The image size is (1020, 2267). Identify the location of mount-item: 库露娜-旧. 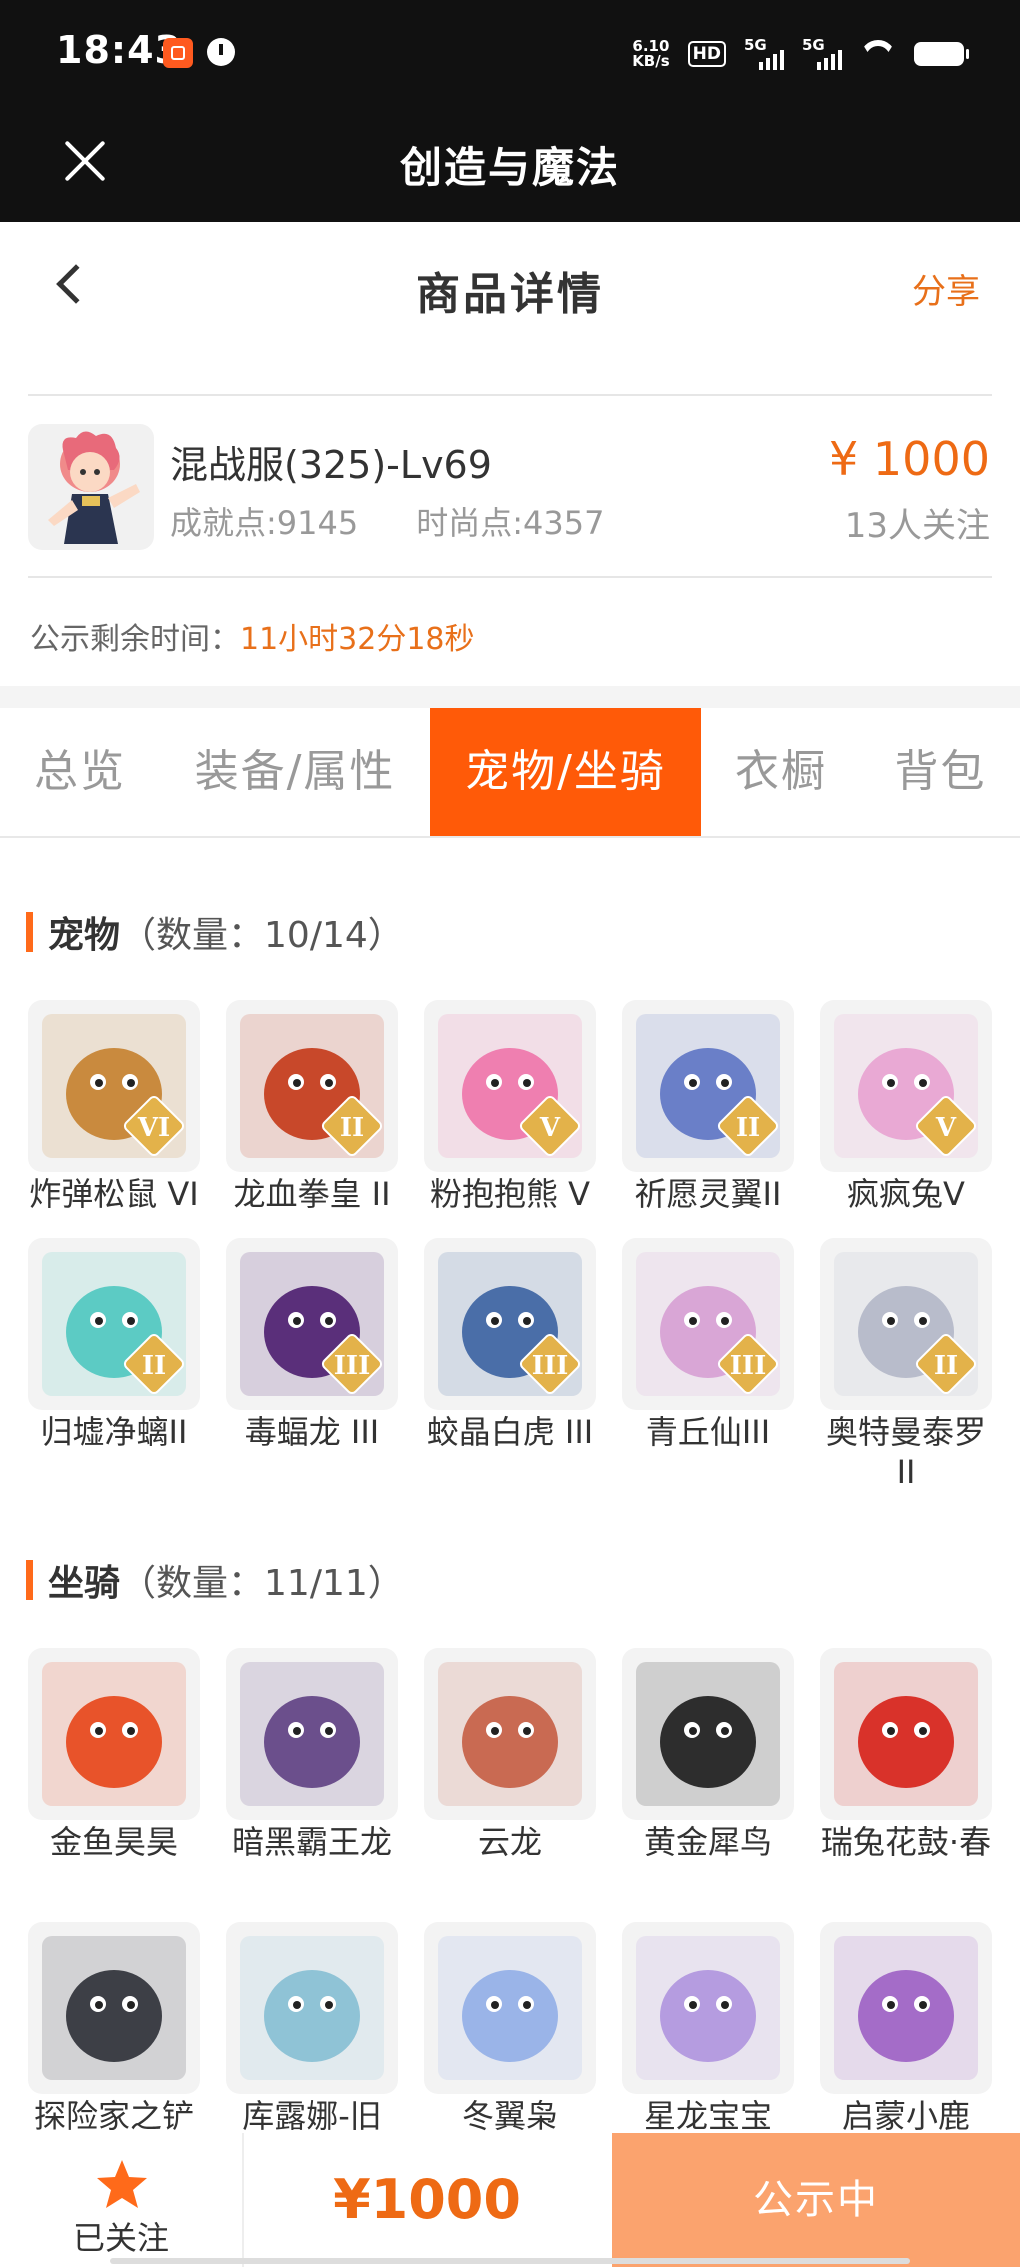
(312, 2029).